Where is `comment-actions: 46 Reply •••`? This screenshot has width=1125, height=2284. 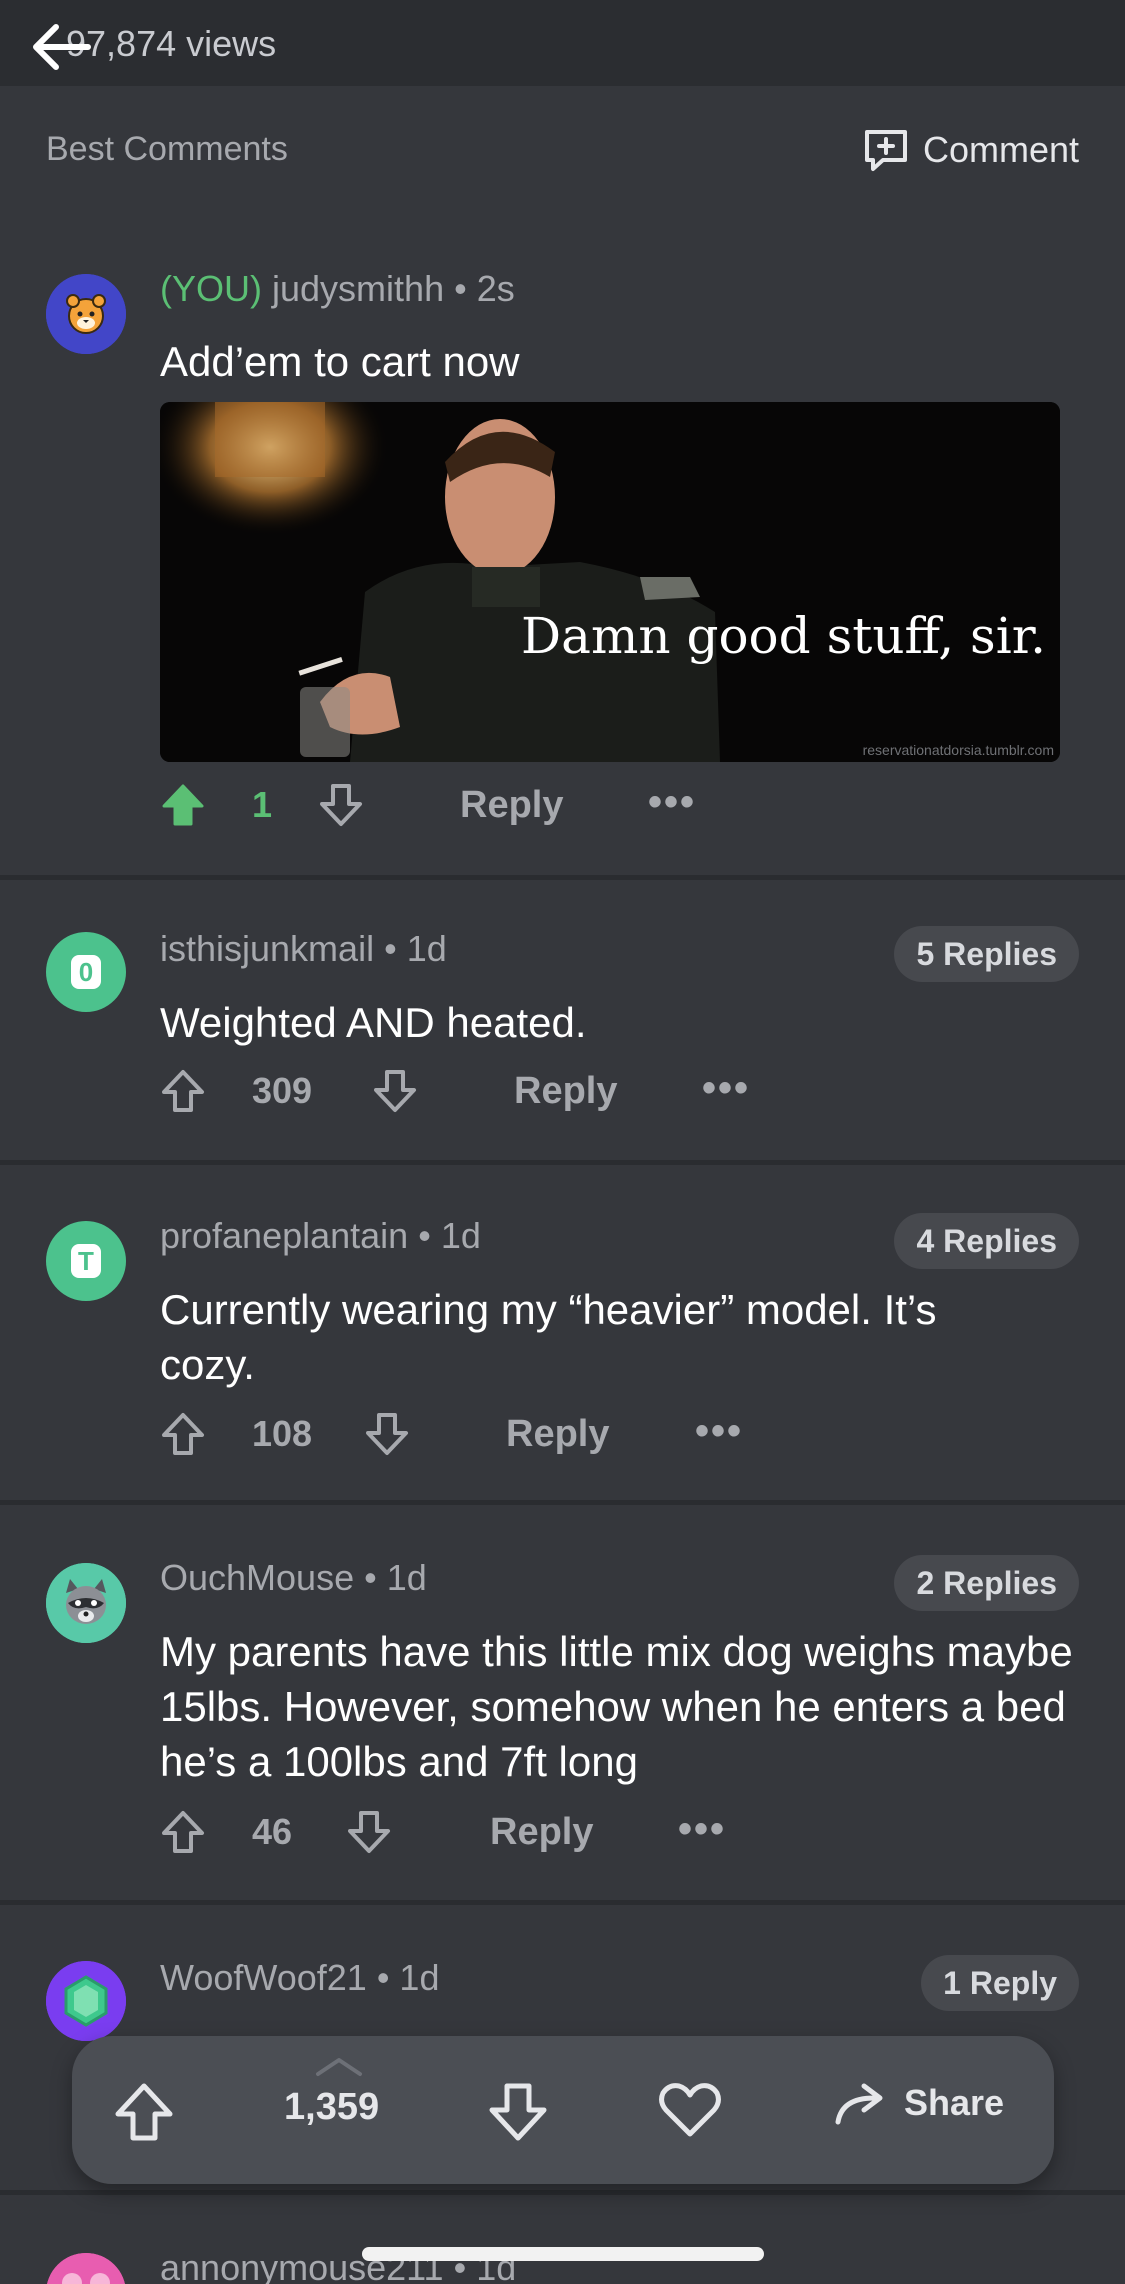 comment-actions: 46 Reply ••• is located at coordinates (510, 1831).